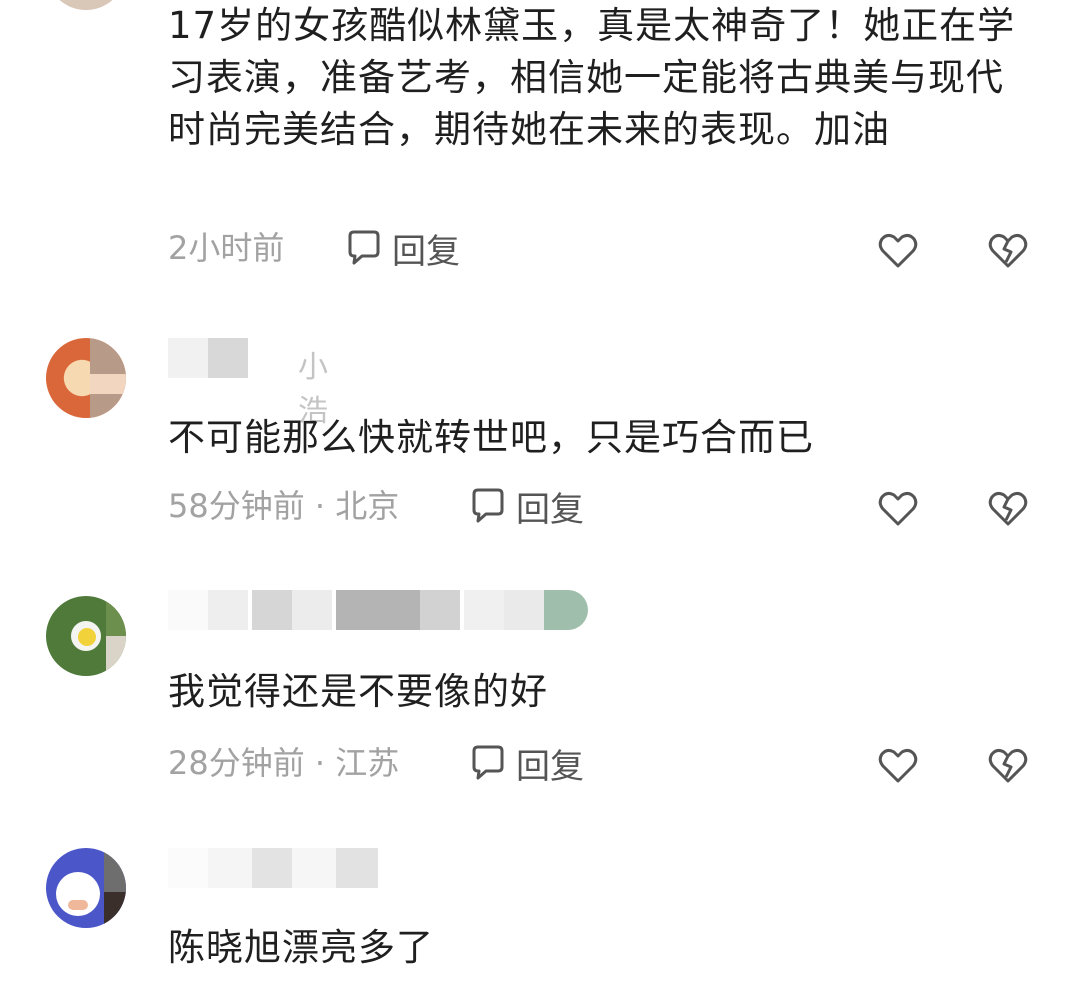 The width and height of the screenshot is (1074, 993). What do you see at coordinates (491, 437) in the screenshot?
I see `comment-text: 不可能那么快就转世吧，只是巧合而已` at bounding box center [491, 437].